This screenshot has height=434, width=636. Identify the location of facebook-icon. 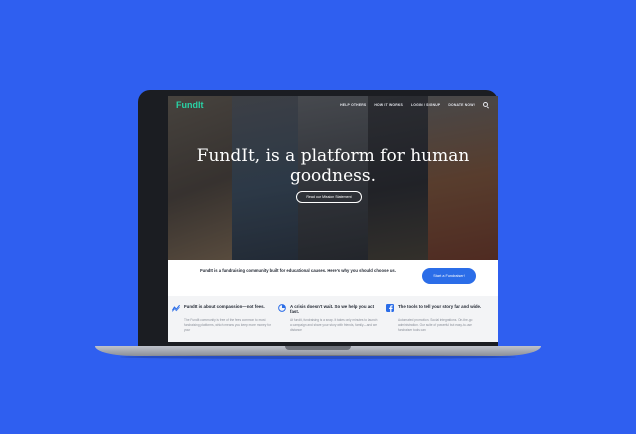
(390, 308).